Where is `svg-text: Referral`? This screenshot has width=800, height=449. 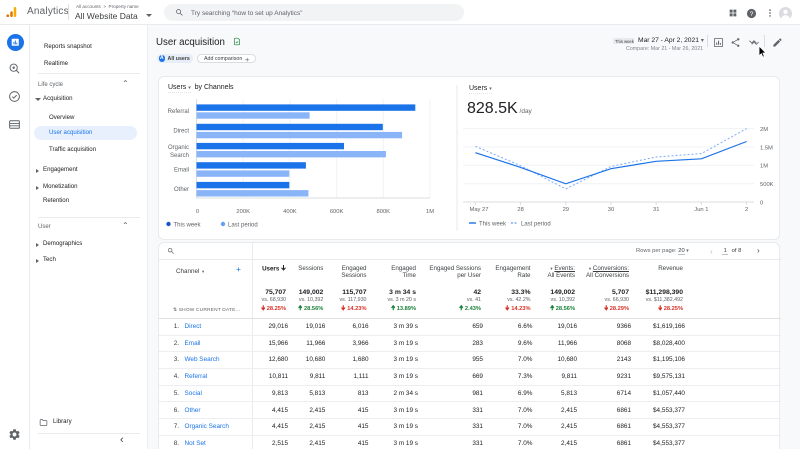
svg-text: Referral is located at coordinates (178, 112).